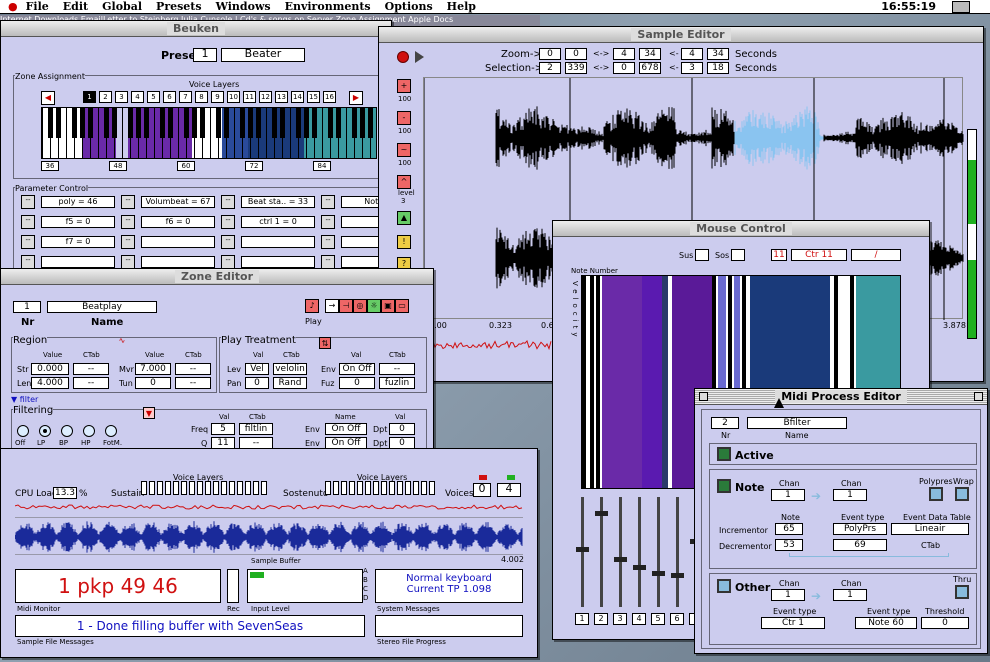 Image resolution: width=990 pixels, height=662 pixels. Describe the element at coordinates (404, 86) in the screenshot. I see `zoom-in-icon: +` at that location.